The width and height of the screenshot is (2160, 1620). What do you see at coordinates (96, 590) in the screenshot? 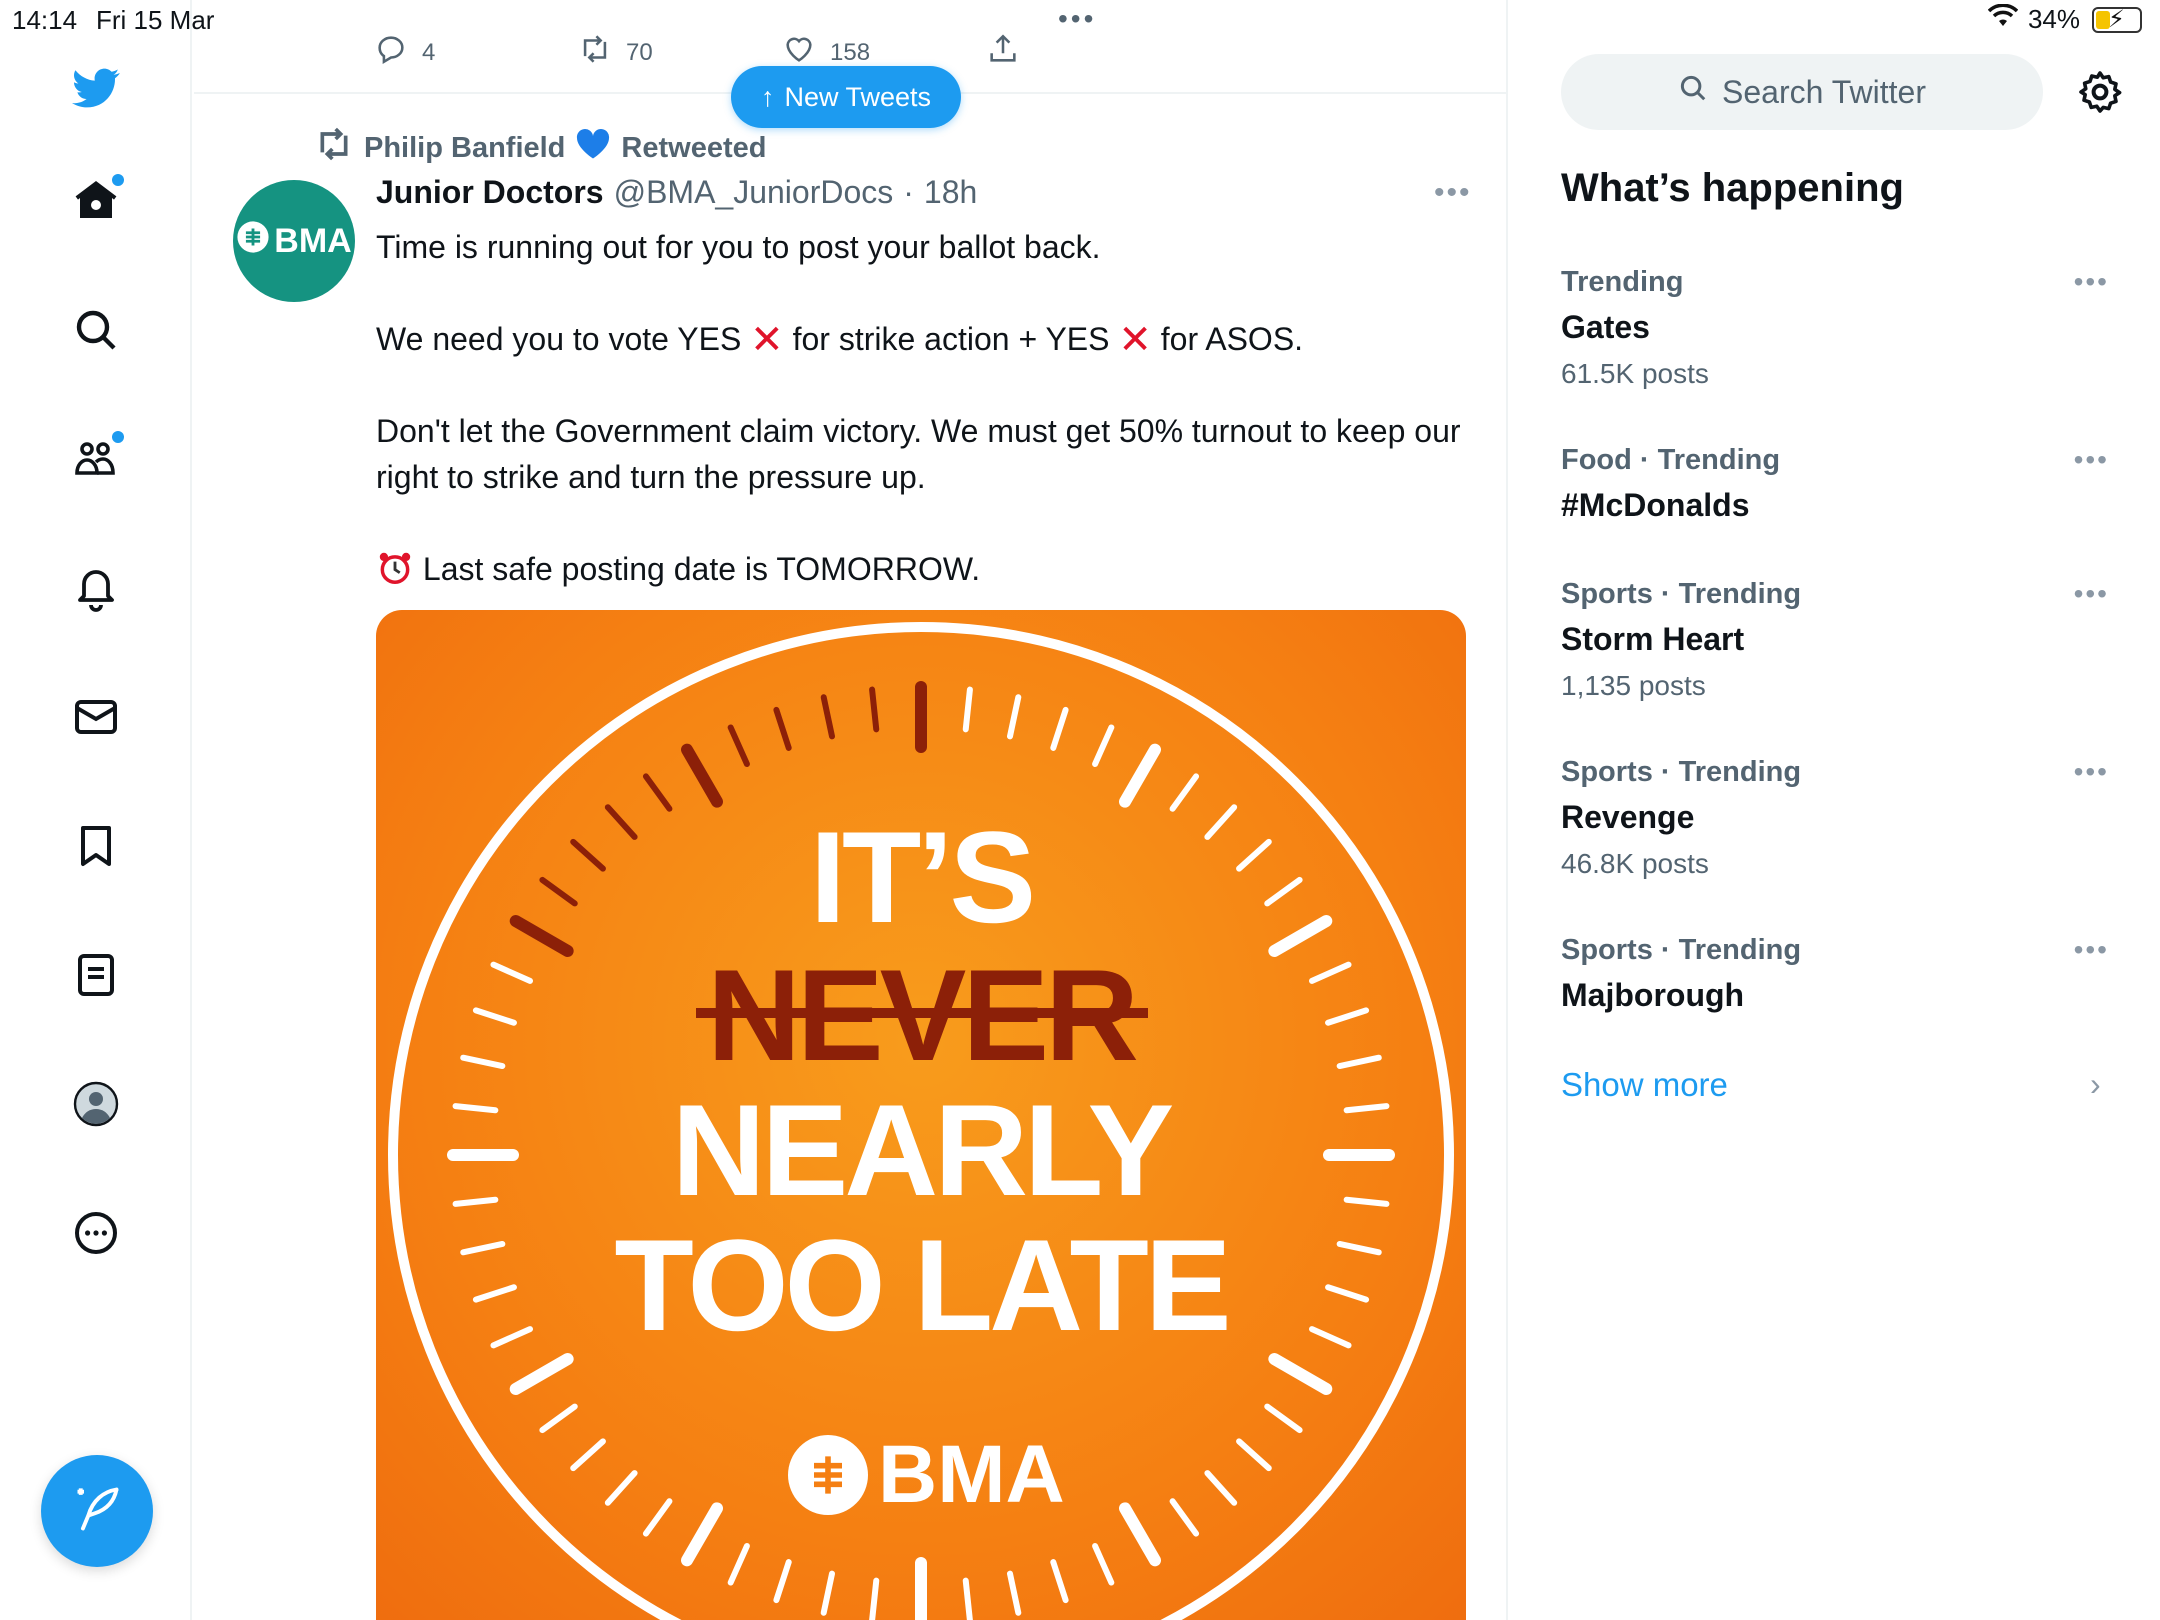
I see `nav-notifications` at bounding box center [96, 590].